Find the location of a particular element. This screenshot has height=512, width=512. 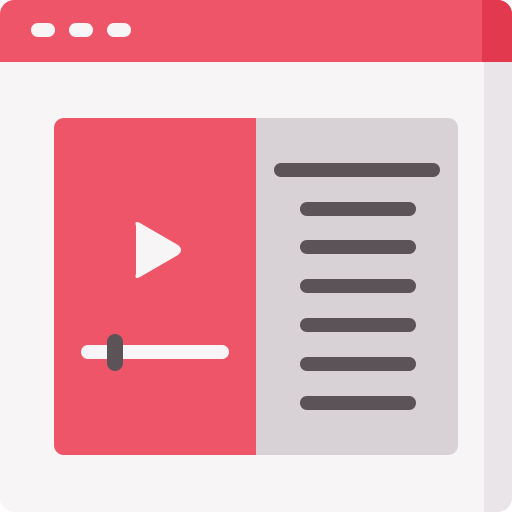

title-bar is located at coordinates (256, 31).